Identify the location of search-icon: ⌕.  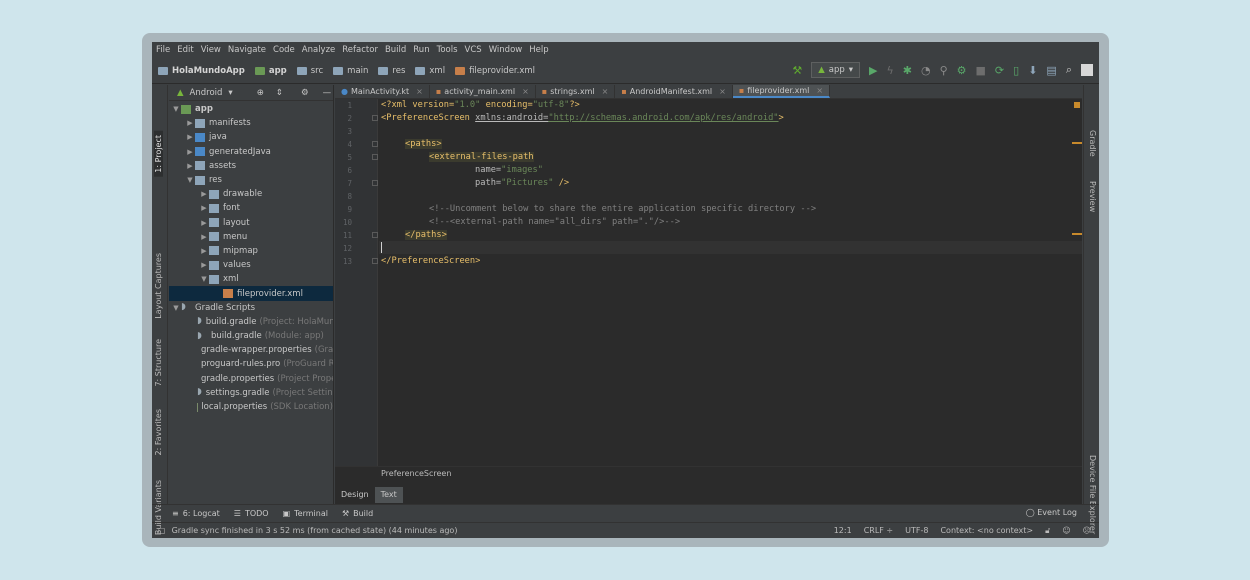
(1069, 70).